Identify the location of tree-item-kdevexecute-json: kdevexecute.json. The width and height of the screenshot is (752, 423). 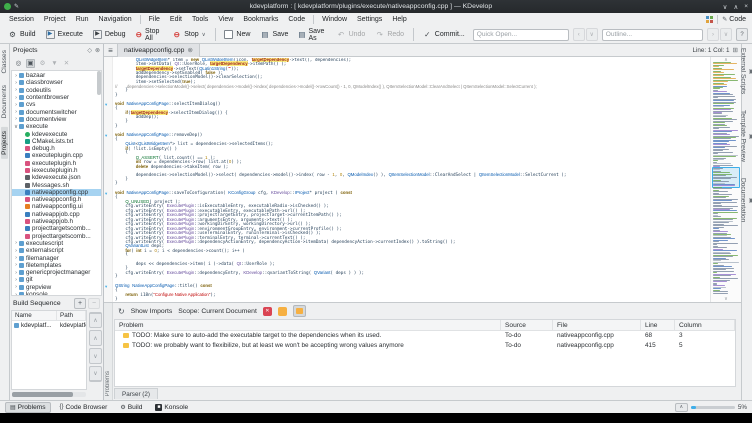
(56, 177).